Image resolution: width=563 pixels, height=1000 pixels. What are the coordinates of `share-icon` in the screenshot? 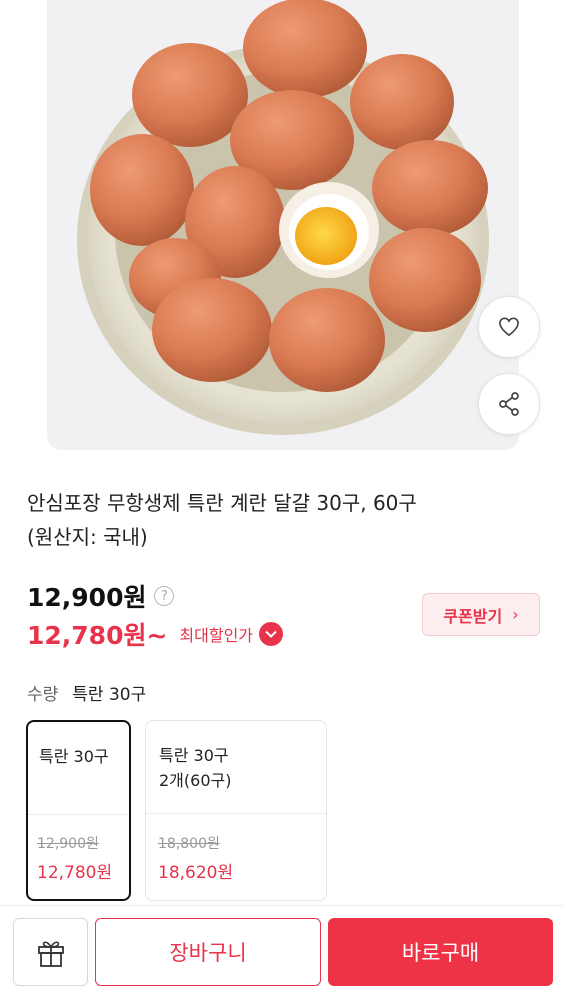 It's located at (509, 404).